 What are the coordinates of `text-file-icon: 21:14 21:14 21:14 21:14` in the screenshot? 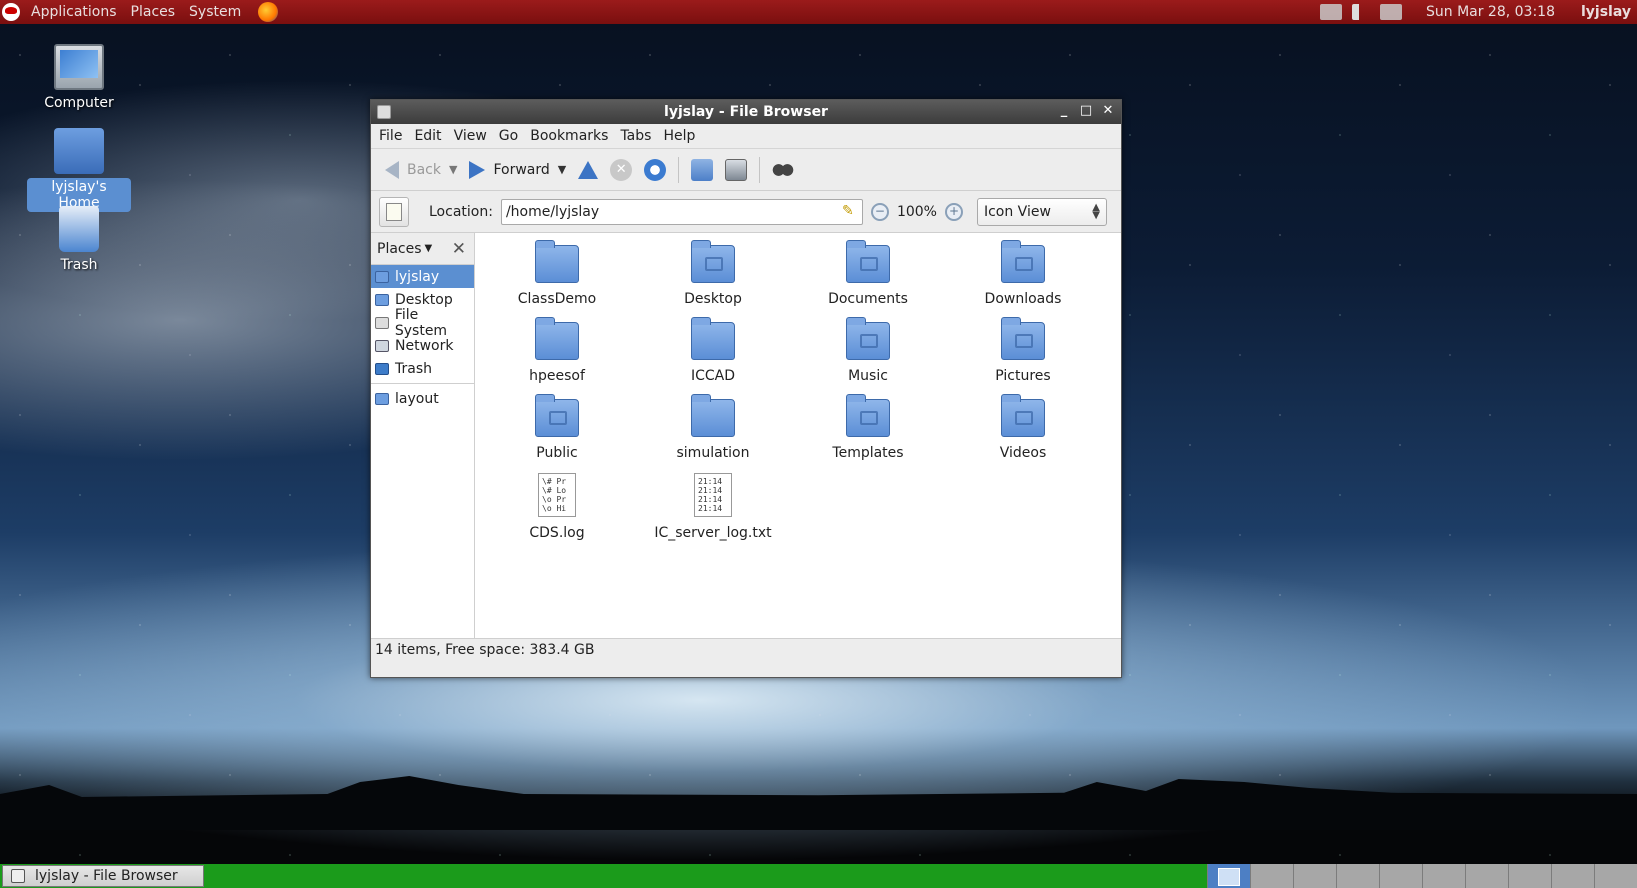 It's located at (713, 495).